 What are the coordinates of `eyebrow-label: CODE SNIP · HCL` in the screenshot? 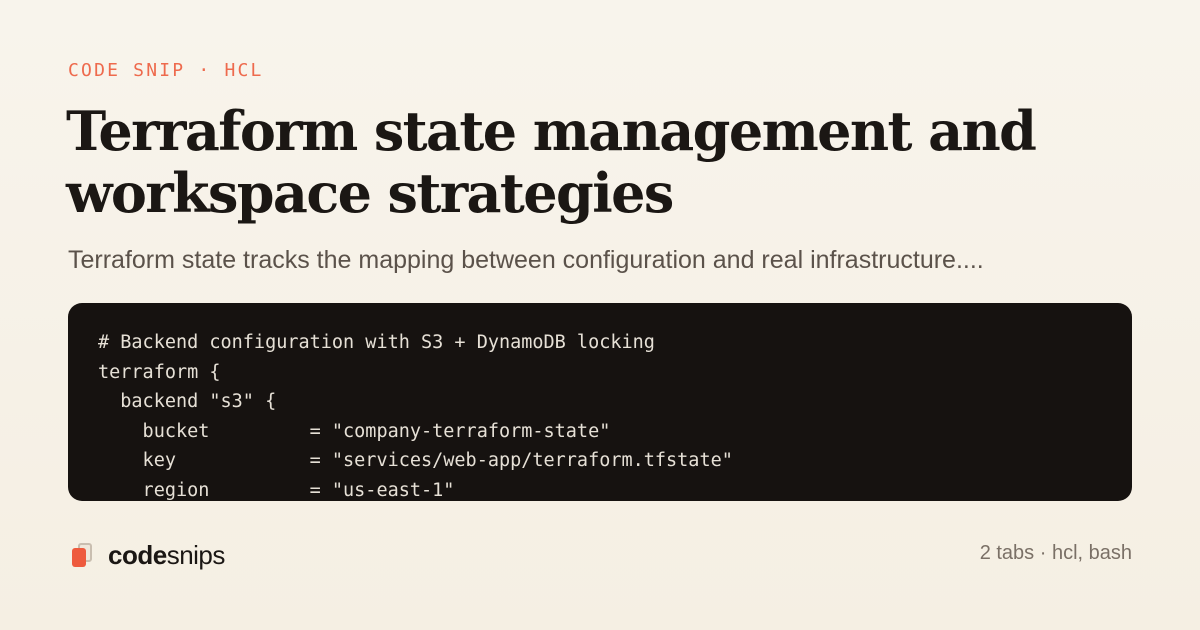 It's located at (166, 70).